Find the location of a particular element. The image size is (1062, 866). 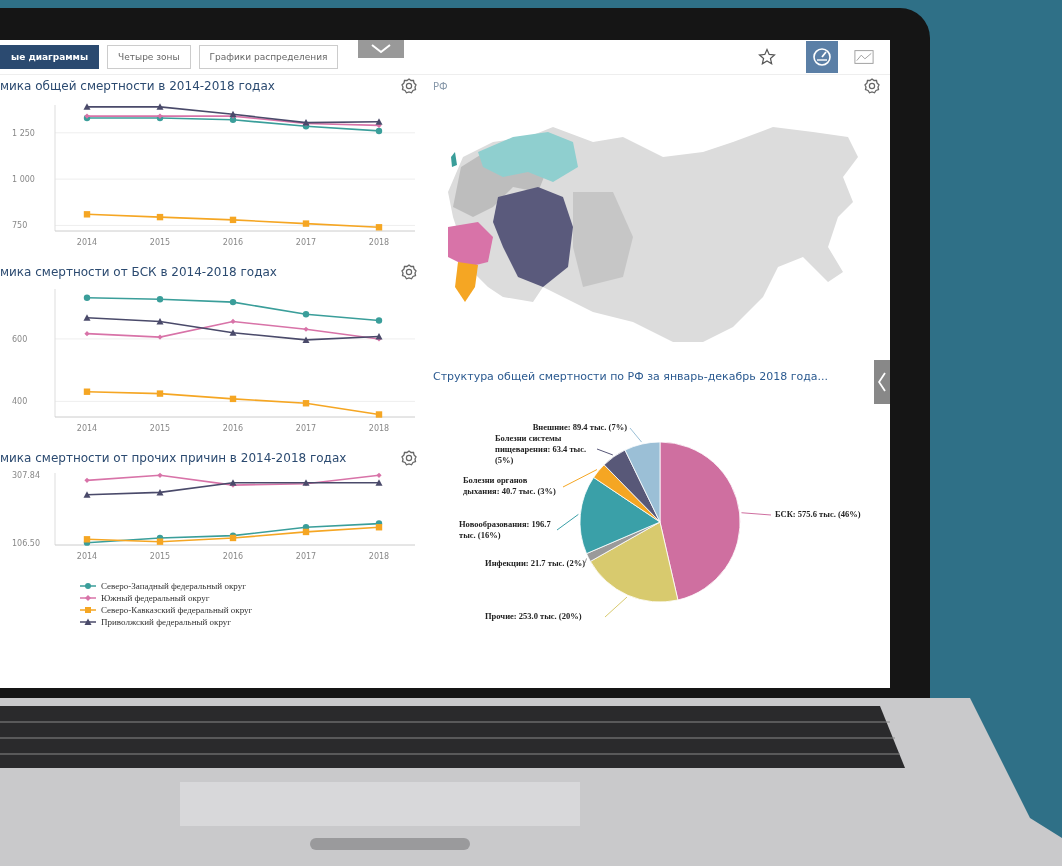

chart-title: мика смертности от прочих причин в 2014-2018 годах is located at coordinates (173, 458).